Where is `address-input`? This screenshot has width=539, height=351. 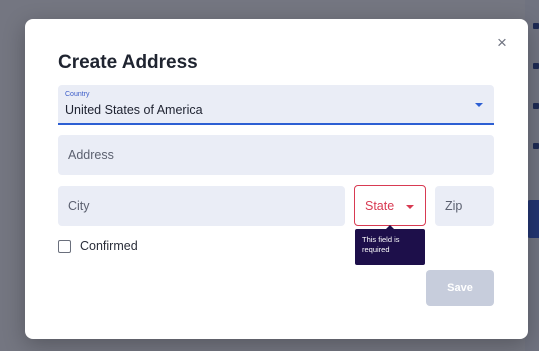 address-input is located at coordinates (276, 155).